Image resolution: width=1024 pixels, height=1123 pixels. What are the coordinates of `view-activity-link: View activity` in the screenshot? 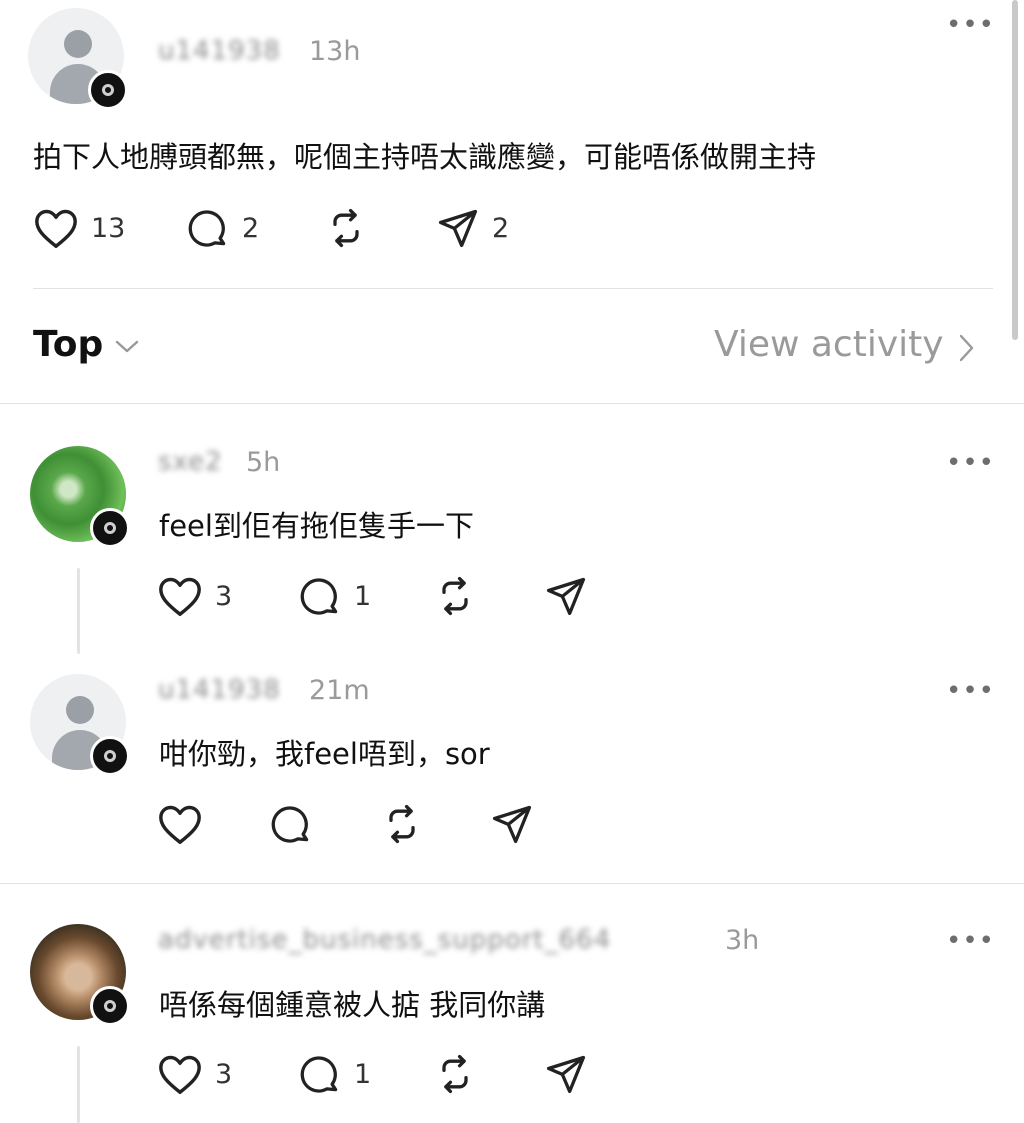 It's located at (829, 344).